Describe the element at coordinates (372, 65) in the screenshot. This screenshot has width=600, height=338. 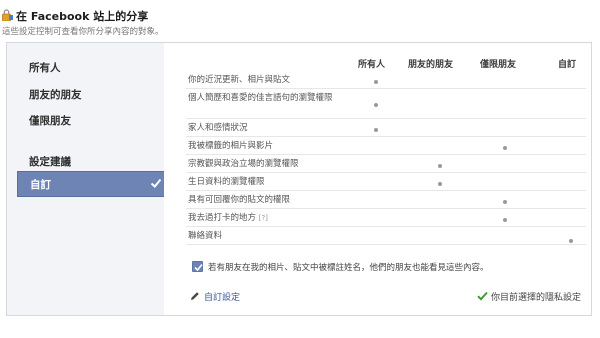
I see `column-header-everyone: 所有人` at that location.